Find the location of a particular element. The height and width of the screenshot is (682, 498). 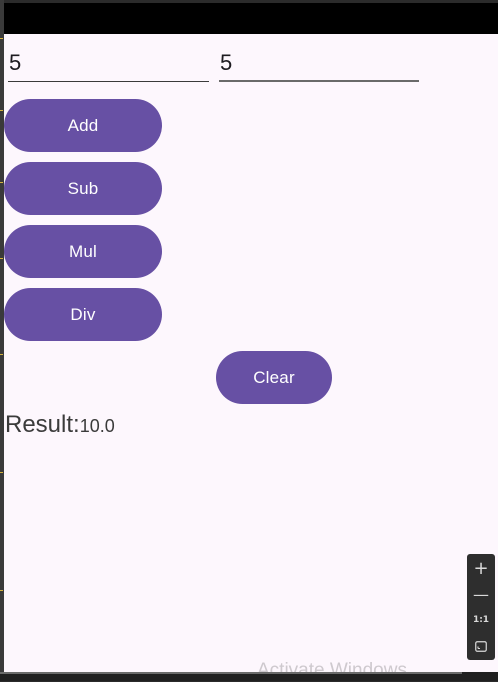

fit-screen-button is located at coordinates (481, 646).